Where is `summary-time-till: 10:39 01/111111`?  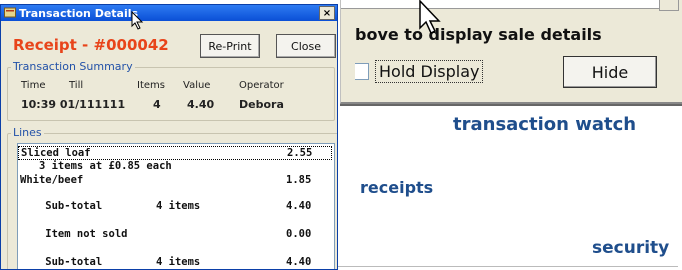 summary-time-till: 10:39 01/111111 is located at coordinates (73, 104).